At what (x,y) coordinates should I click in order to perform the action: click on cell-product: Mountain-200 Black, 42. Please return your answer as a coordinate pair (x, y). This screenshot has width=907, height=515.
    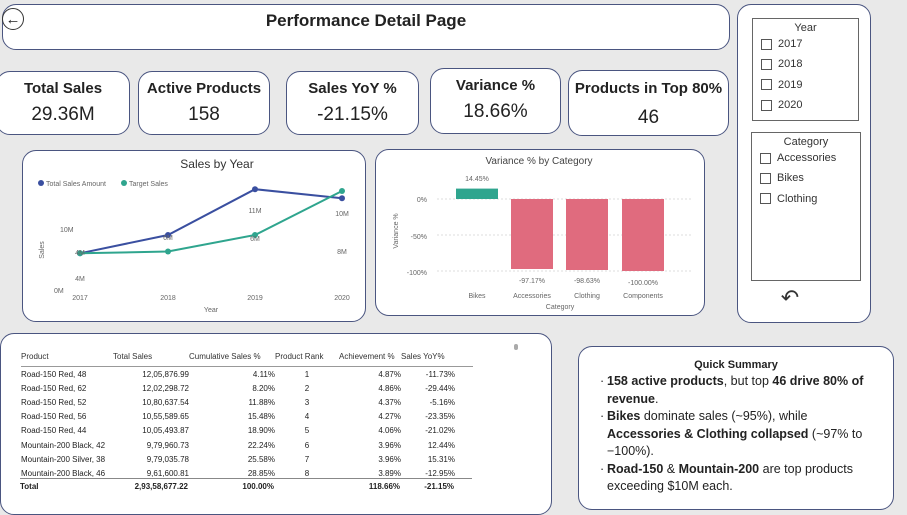
    Looking at the image, I should click on (63, 445).